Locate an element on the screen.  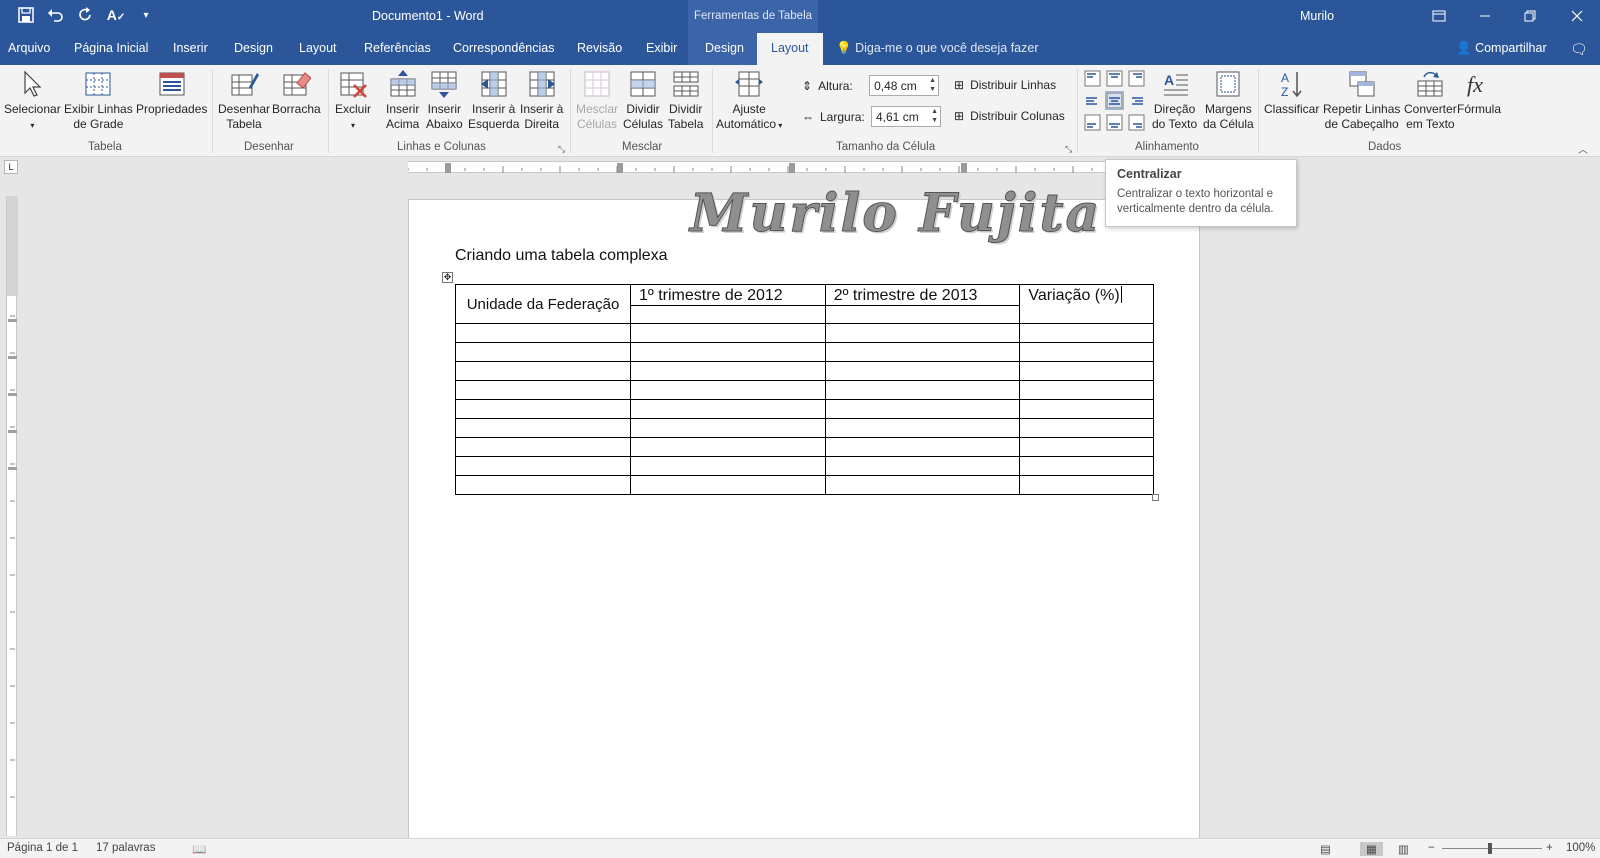
spelling-icon: A✓ is located at coordinates (116, 17).